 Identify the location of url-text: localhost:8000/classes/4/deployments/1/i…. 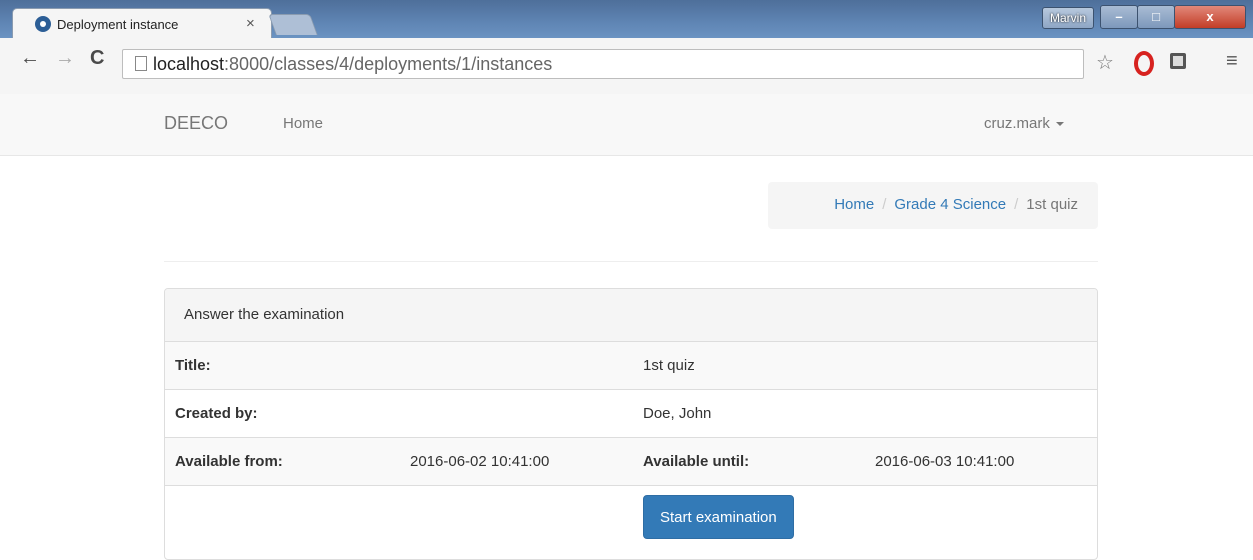
(352, 64).